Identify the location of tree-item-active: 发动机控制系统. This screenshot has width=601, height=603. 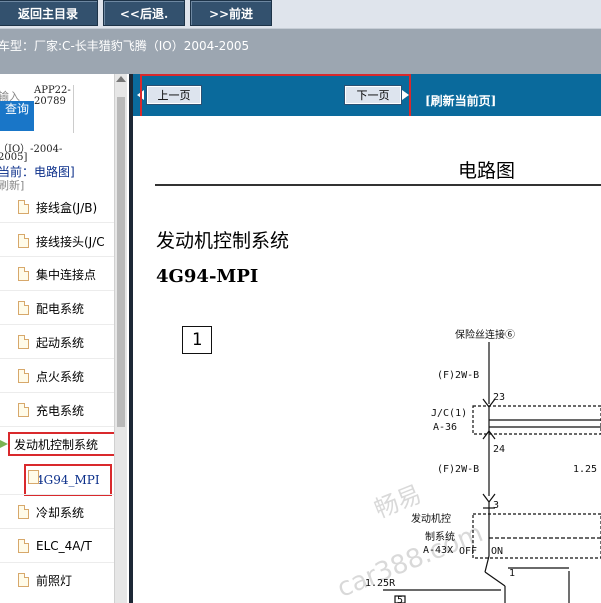
(64, 444).